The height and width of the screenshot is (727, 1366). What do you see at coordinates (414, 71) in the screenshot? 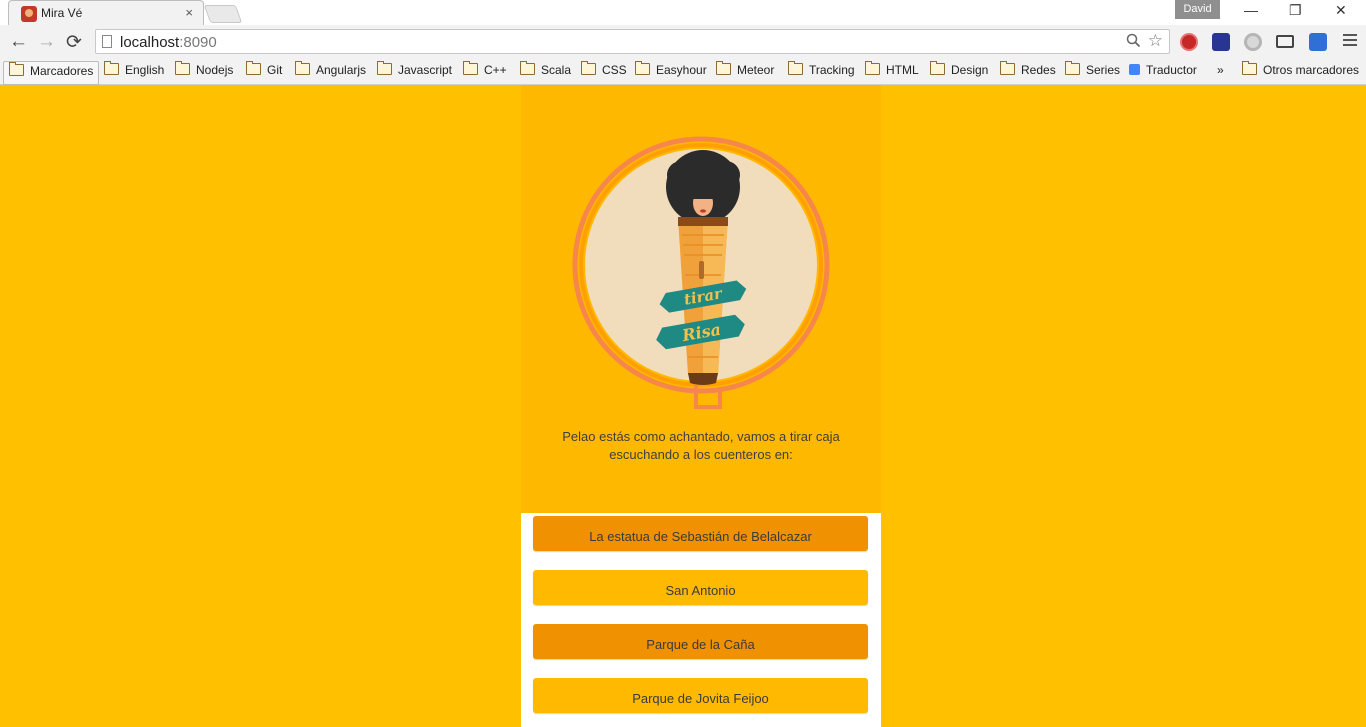
I see `bookmark-javascript: Javascript` at bounding box center [414, 71].